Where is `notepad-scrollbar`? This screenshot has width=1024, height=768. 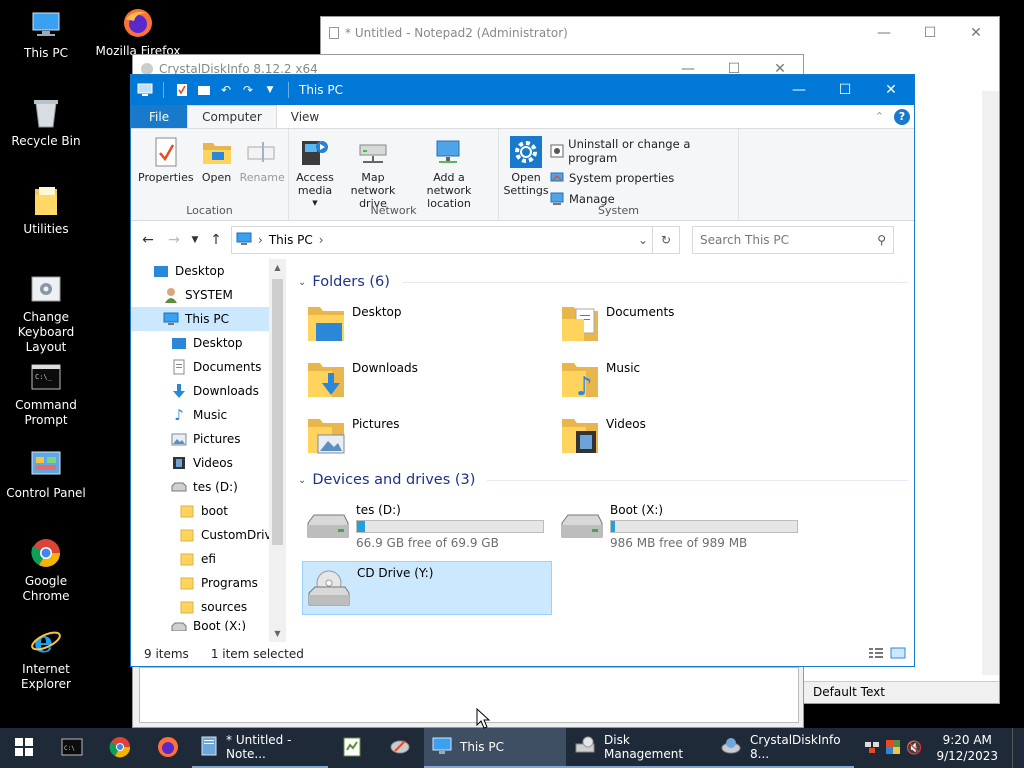
notepad-scrollbar is located at coordinates (990, 383).